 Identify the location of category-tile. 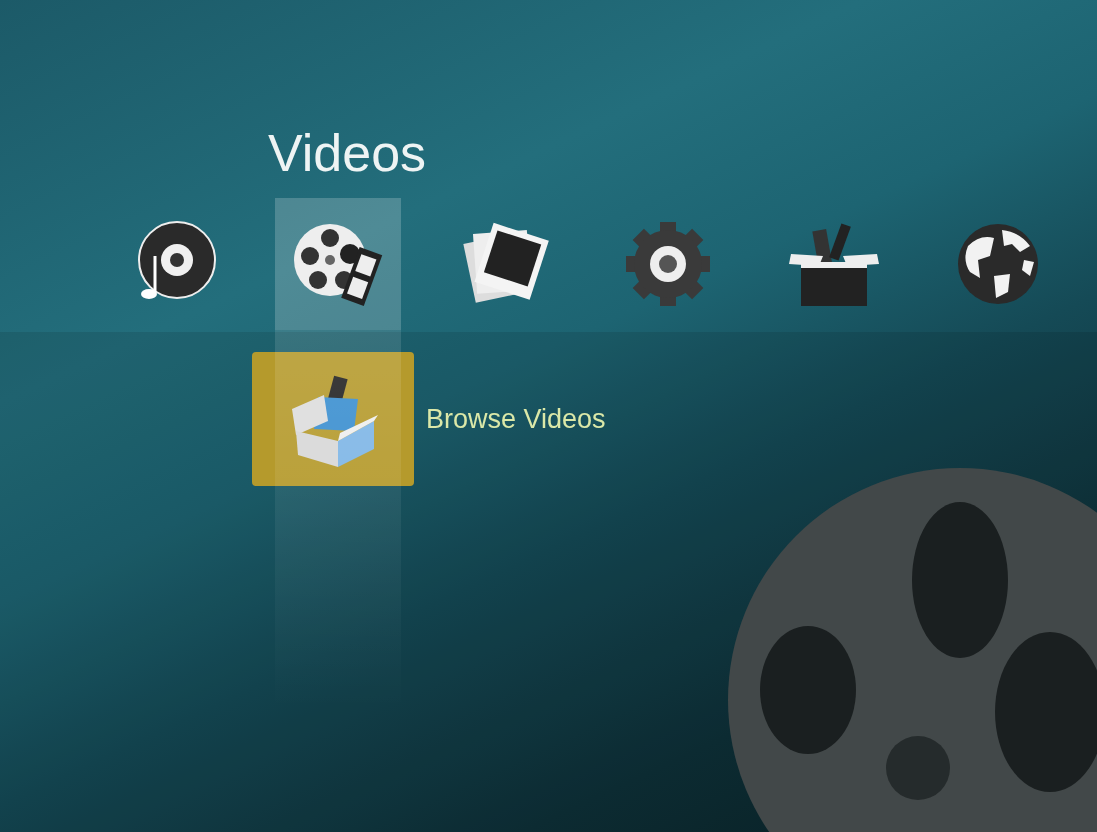
(337, 264).